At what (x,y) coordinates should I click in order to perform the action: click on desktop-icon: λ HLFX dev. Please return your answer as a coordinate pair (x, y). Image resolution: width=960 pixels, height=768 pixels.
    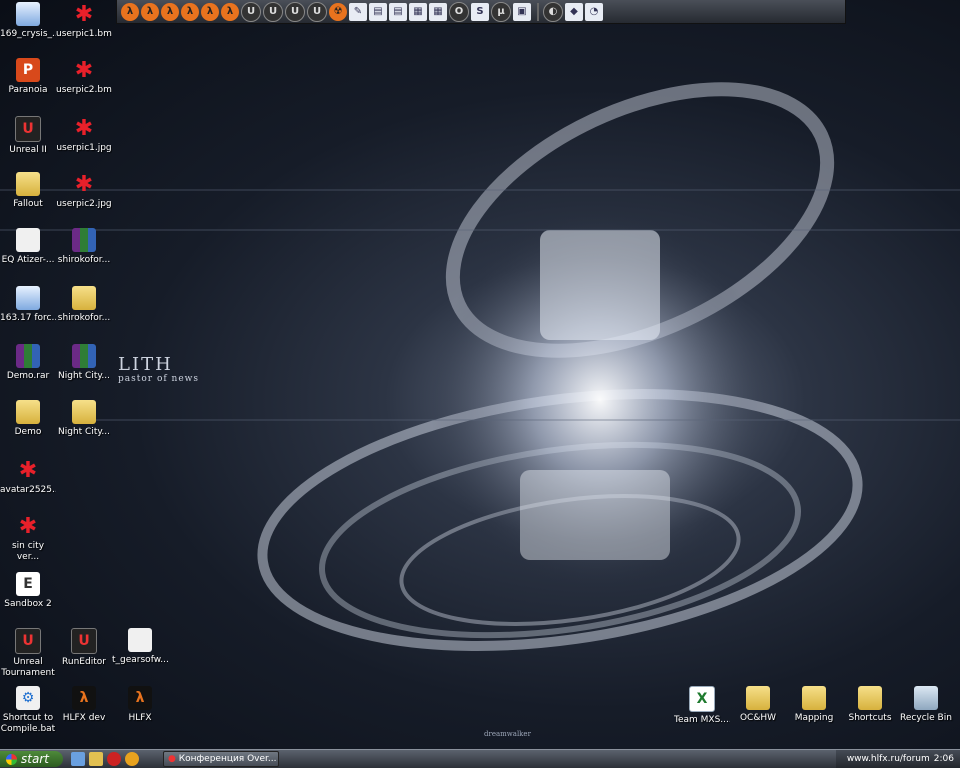
    Looking at the image, I should click on (84, 705).